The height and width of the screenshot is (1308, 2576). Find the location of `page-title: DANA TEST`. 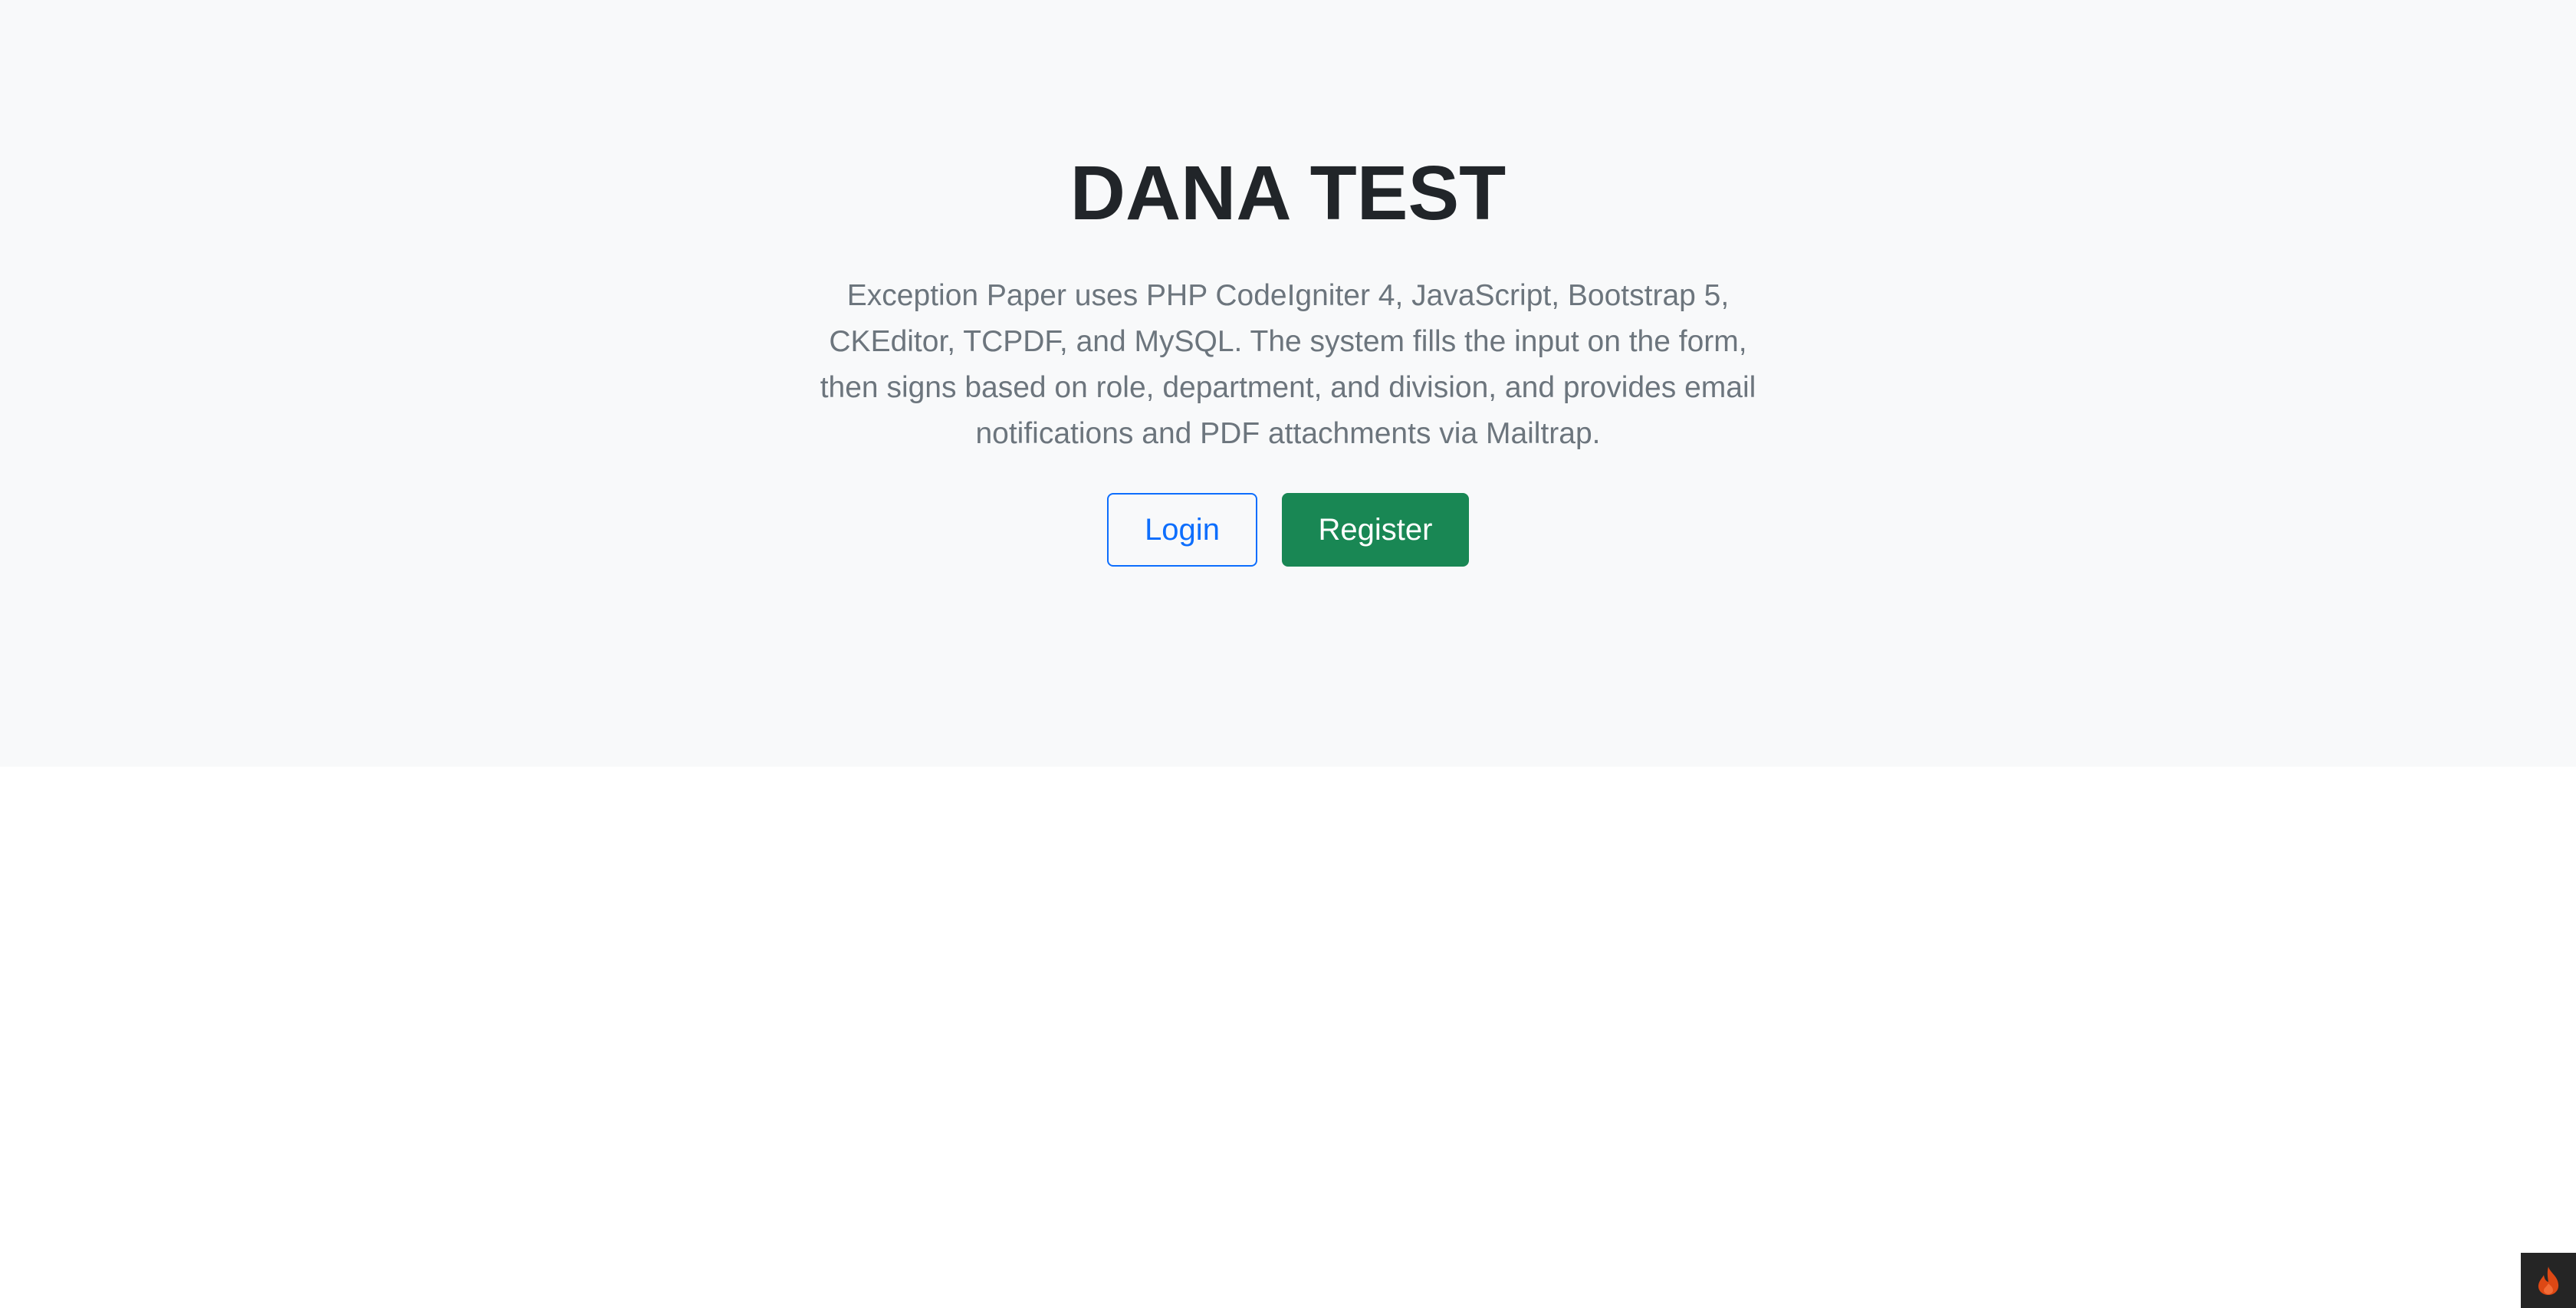

page-title: DANA TEST is located at coordinates (1288, 193).